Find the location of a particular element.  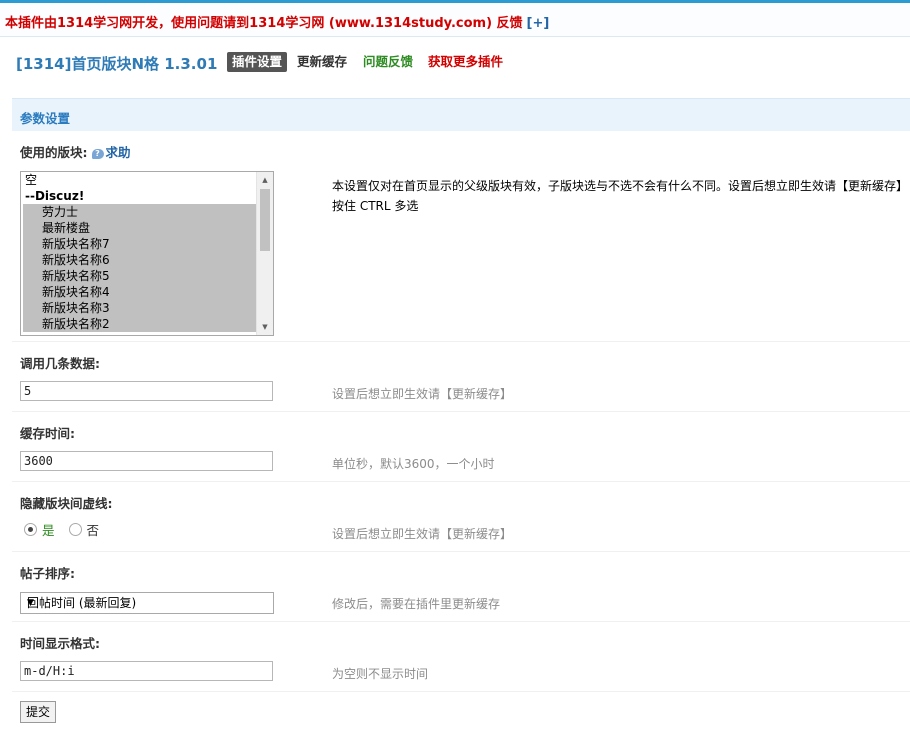

sort-hint: 修改后，需要在插件里更新缓存 is located at coordinates (416, 604).